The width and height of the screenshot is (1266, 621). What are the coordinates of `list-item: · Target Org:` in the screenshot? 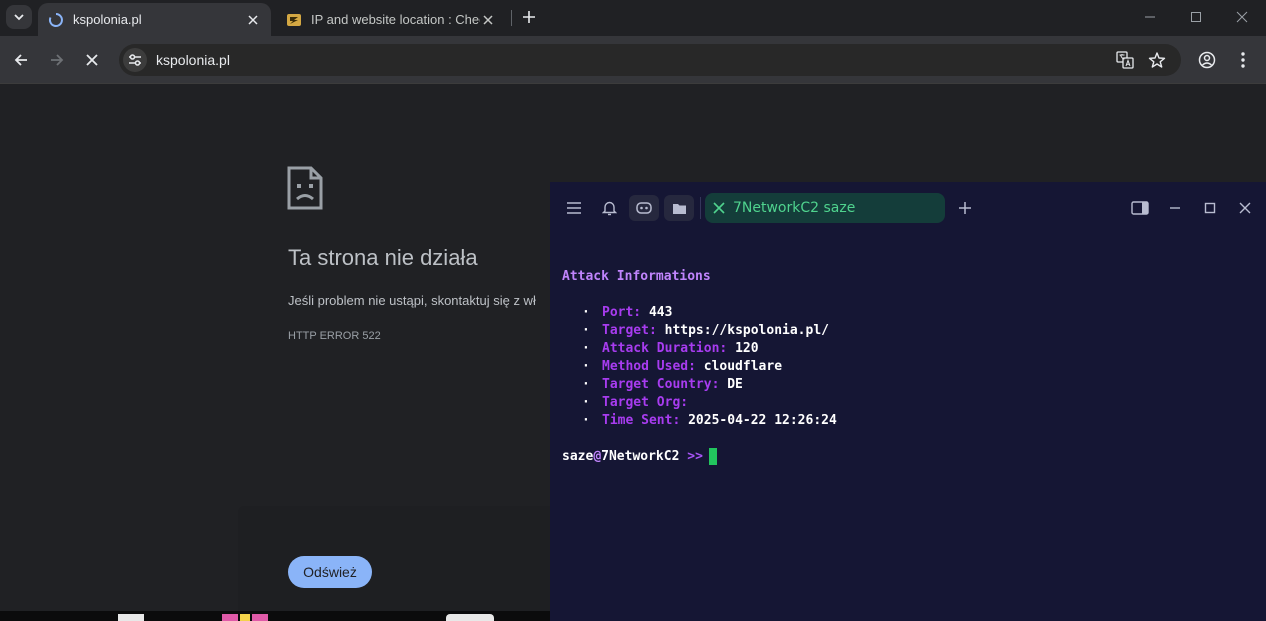 It's located at (635, 402).